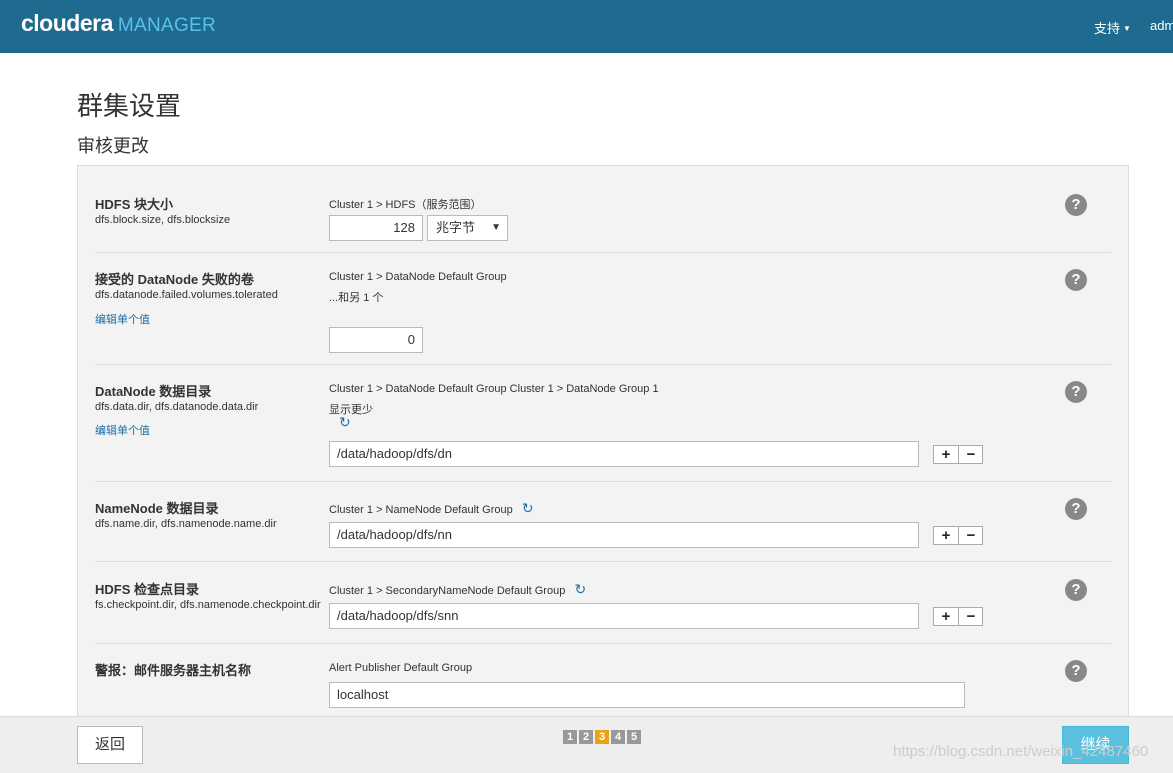 The width and height of the screenshot is (1173, 773). What do you see at coordinates (167, 25) in the screenshot?
I see `logo-product: MANAGER` at bounding box center [167, 25].